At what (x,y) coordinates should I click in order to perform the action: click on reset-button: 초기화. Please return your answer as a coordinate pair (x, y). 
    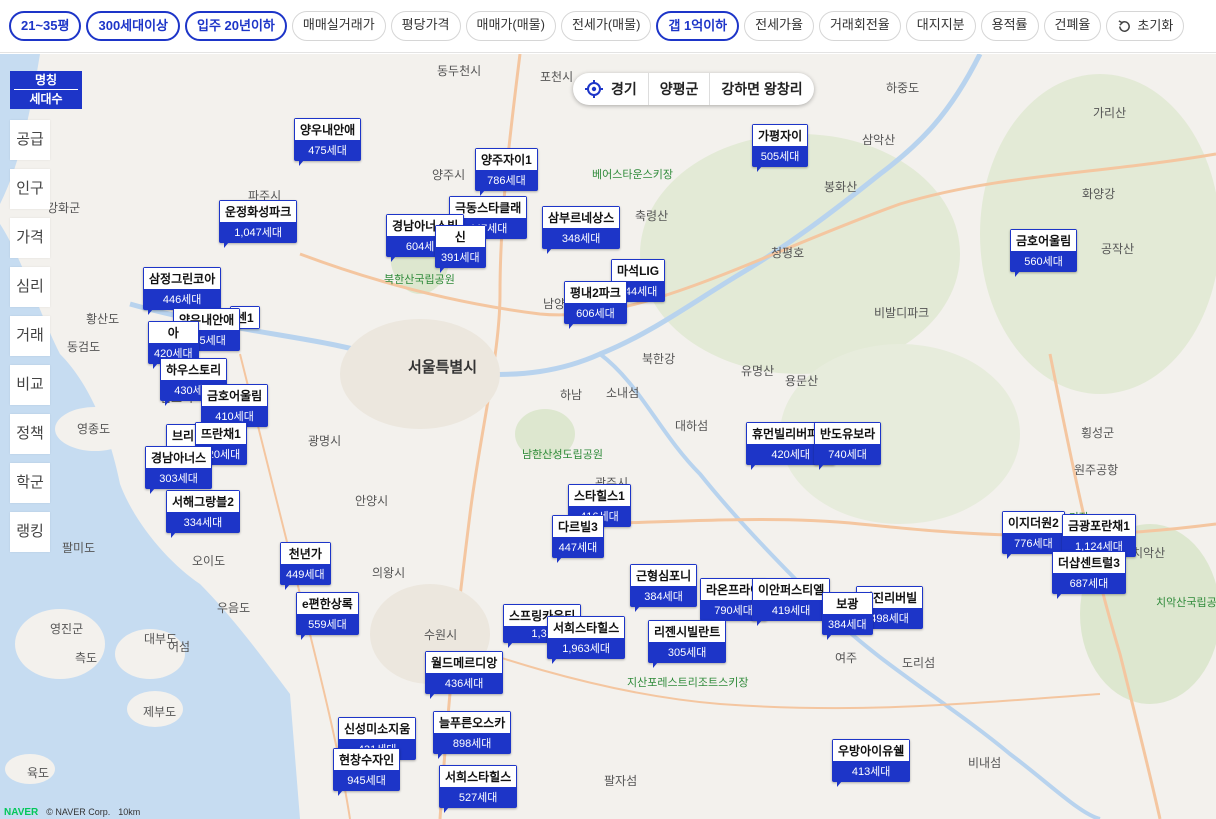
    Looking at the image, I should click on (1145, 26).